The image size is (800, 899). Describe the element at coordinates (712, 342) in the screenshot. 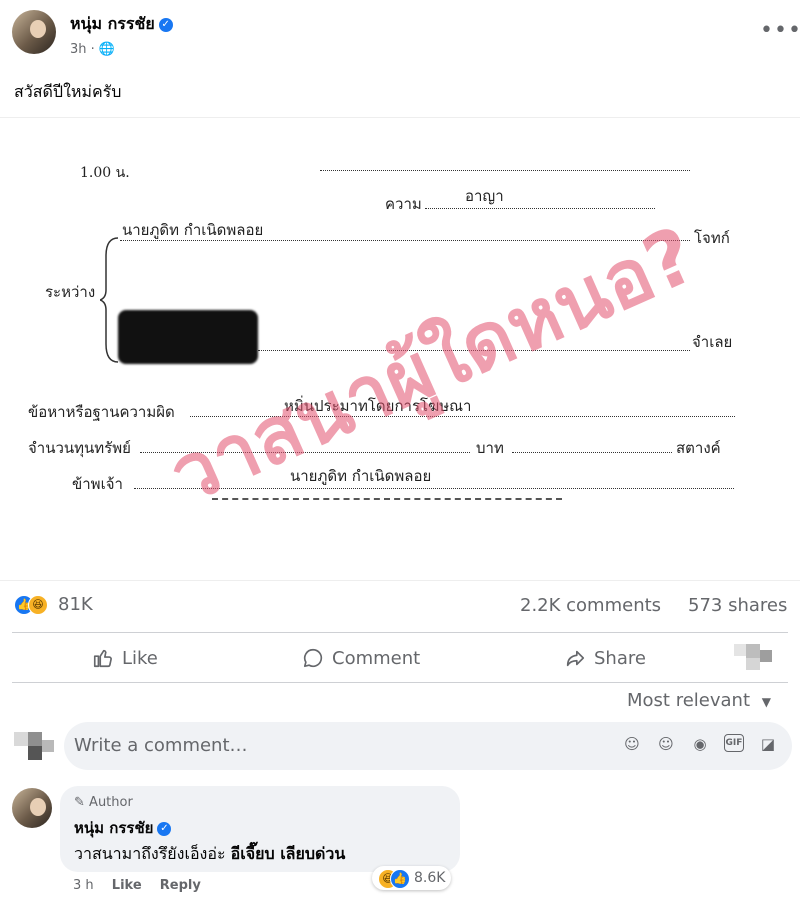

I see `doc-defendant-label: จำเลย` at that location.